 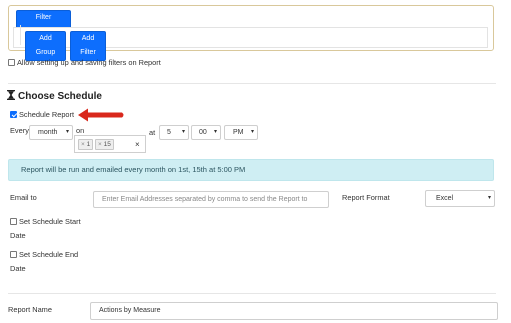 What do you see at coordinates (49, 254) in the screenshot?
I see `schedule-end-label: Set Schedule End` at bounding box center [49, 254].